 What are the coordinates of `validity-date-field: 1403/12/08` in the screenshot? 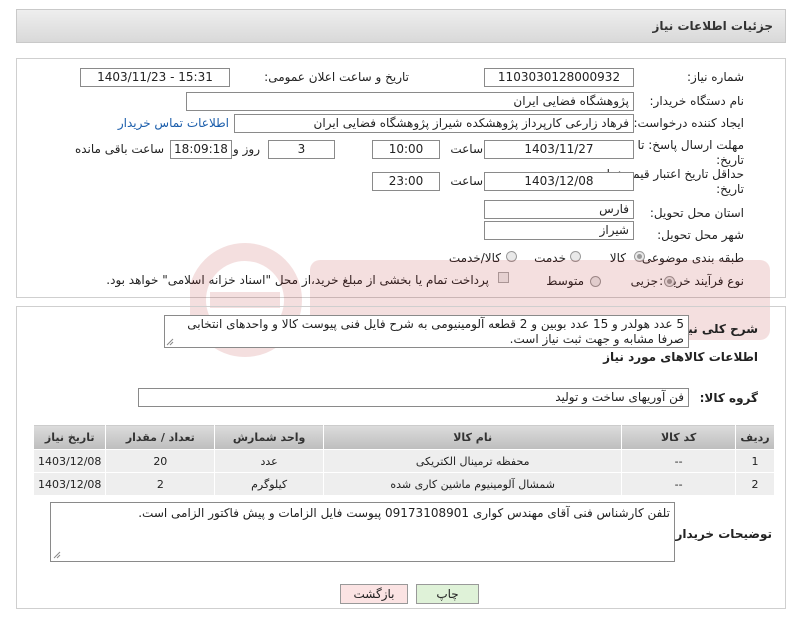 It's located at (559, 181).